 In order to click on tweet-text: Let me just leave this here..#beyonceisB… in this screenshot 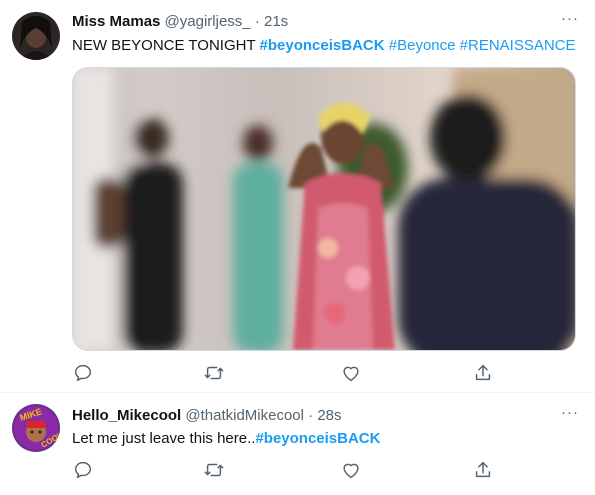, I will do `click(226, 439)`.